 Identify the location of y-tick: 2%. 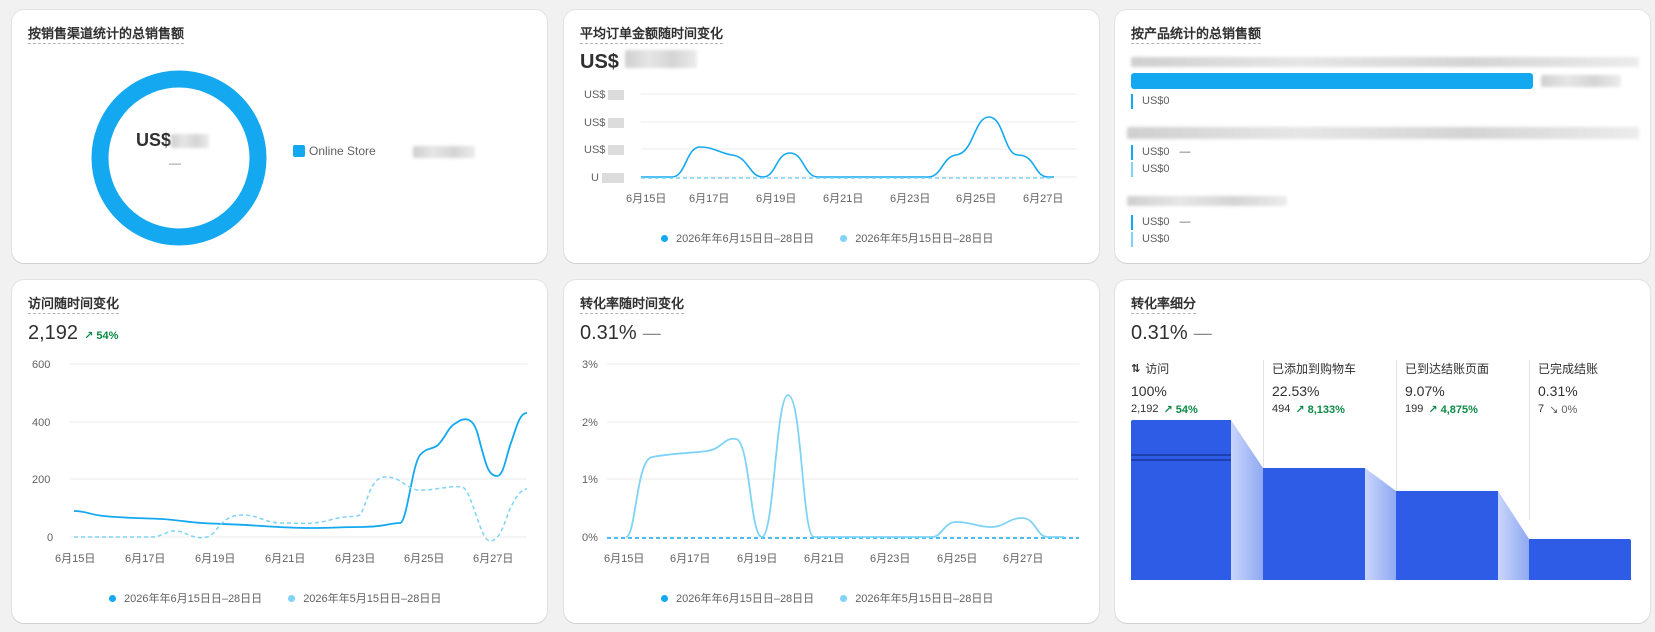
(590, 423).